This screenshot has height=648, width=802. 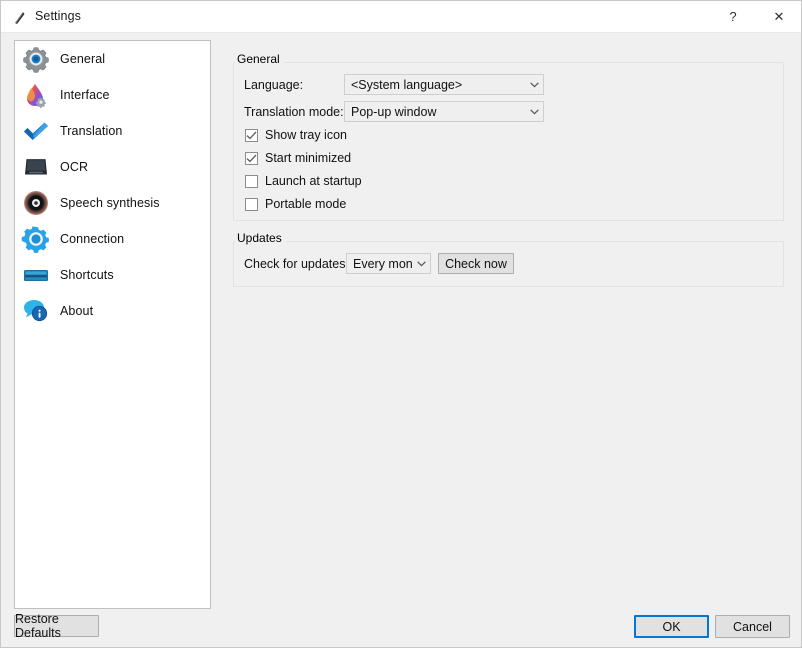 What do you see at coordinates (407, 84) in the screenshot?
I see `language-value: <System language>` at bounding box center [407, 84].